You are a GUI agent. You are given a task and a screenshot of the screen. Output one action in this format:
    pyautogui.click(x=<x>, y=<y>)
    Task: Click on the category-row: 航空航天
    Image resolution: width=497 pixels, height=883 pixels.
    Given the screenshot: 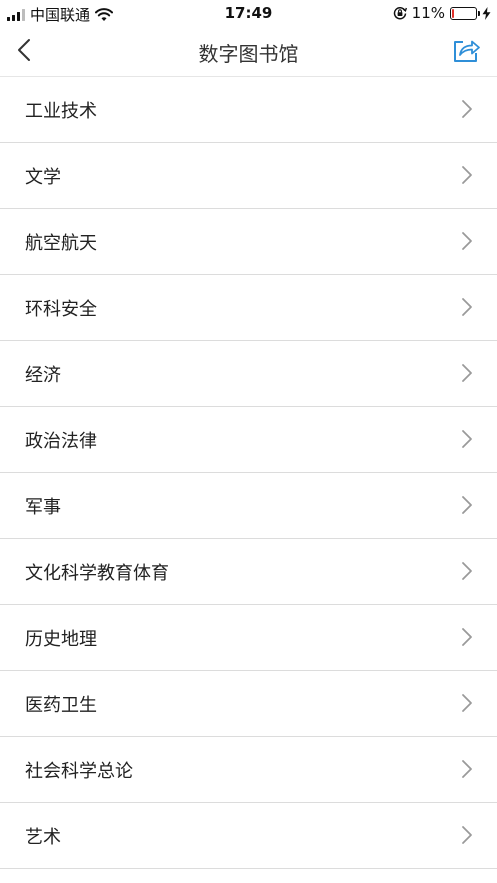 What is the action you would take?
    pyautogui.click(x=248, y=242)
    